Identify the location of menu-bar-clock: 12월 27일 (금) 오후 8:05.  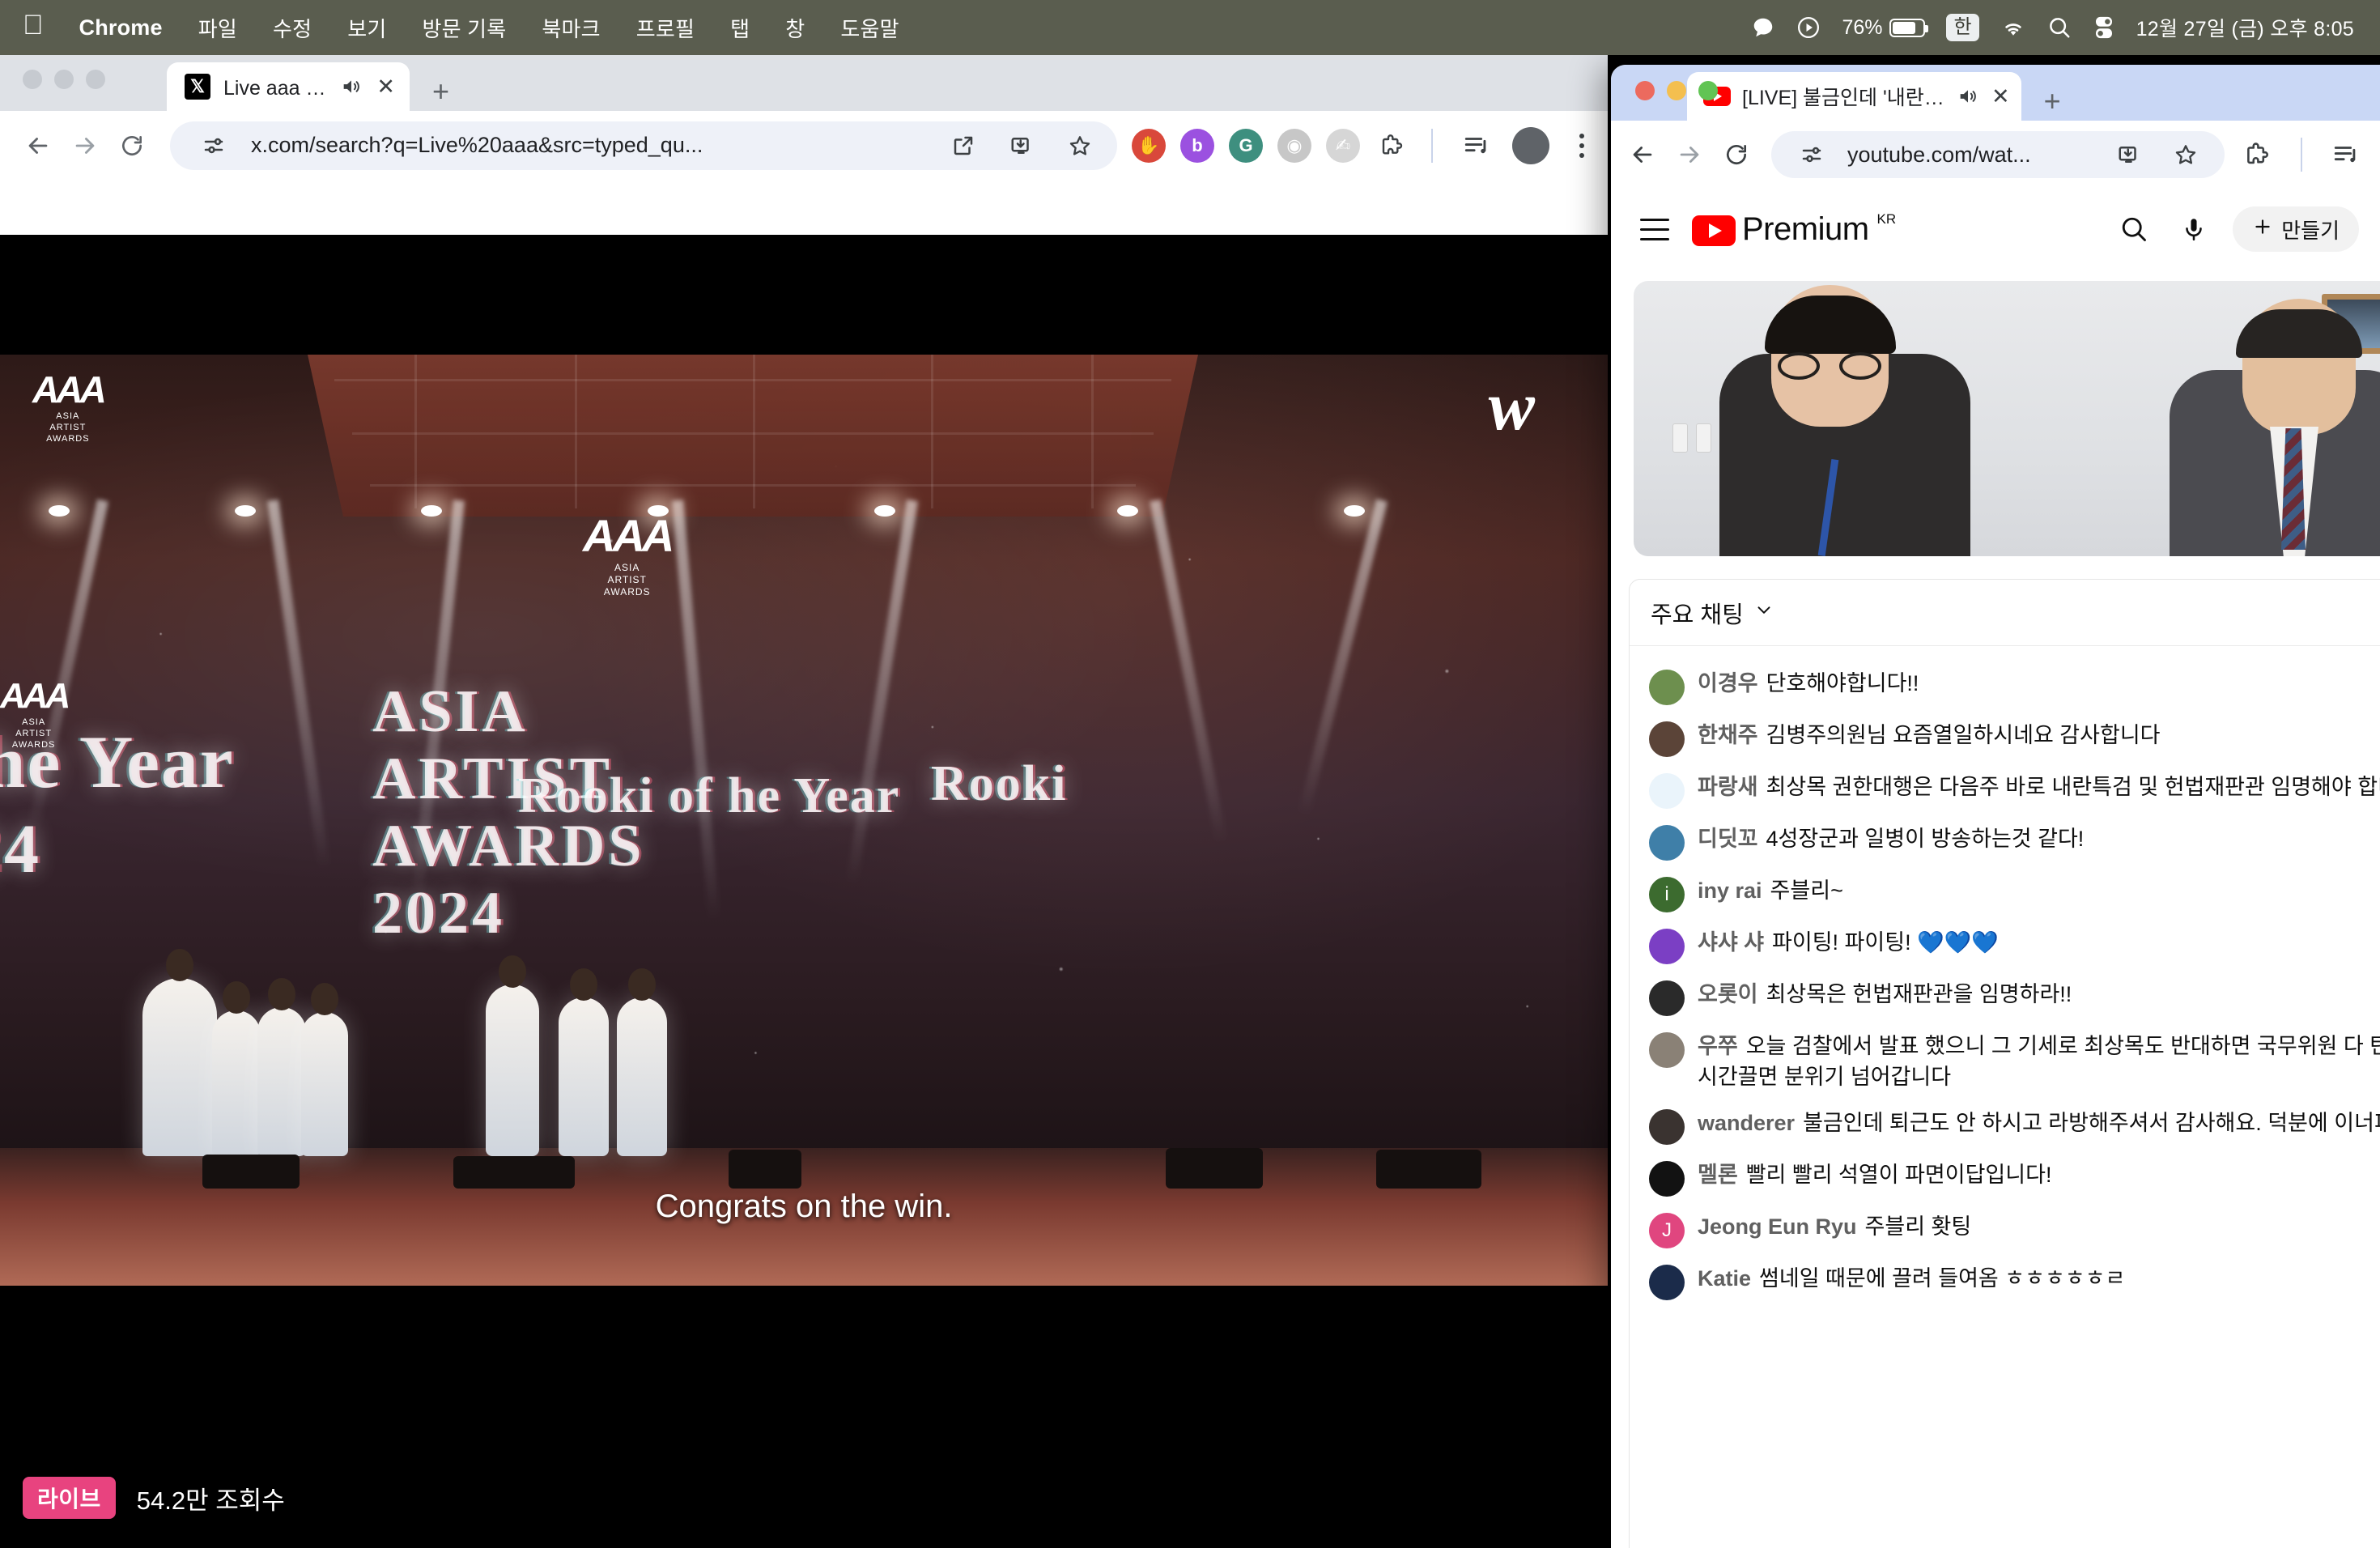
(2245, 27).